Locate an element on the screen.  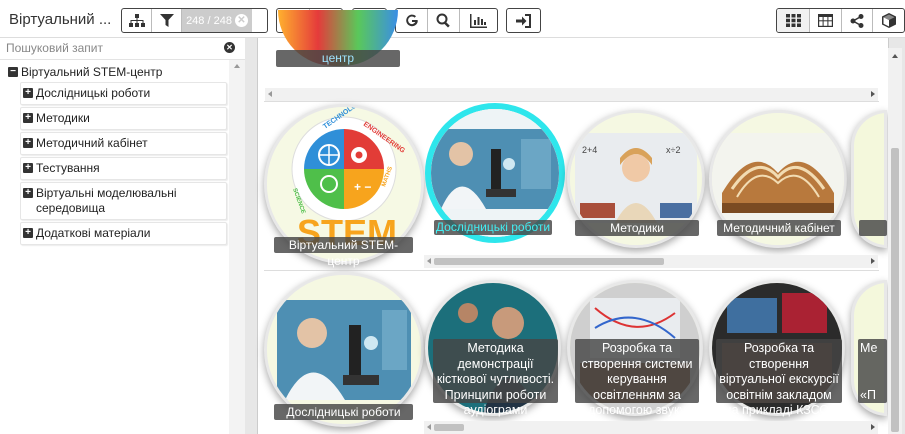
card-image is located at coordinates (495, 173).